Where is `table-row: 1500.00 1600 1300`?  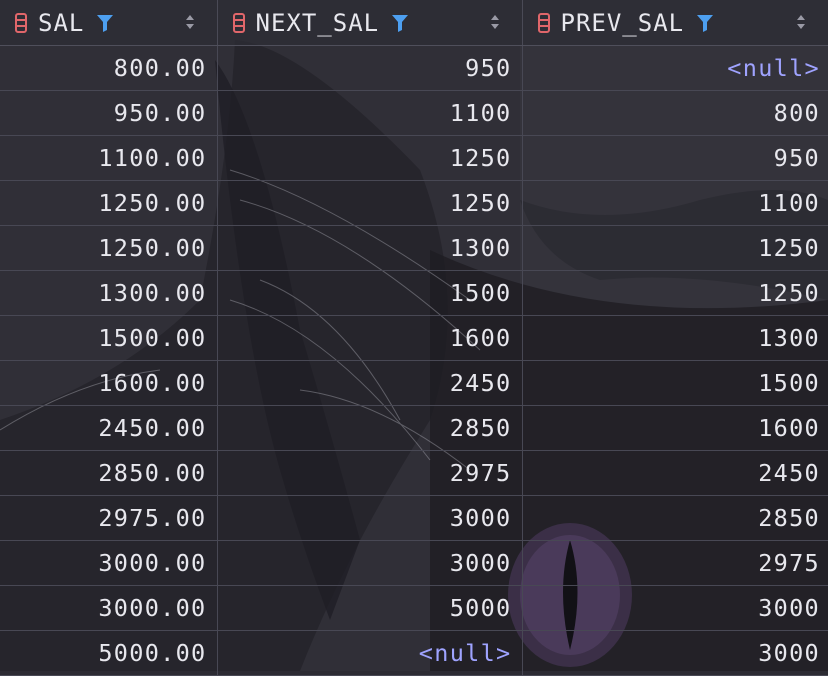 table-row: 1500.00 1600 1300 is located at coordinates (414, 338).